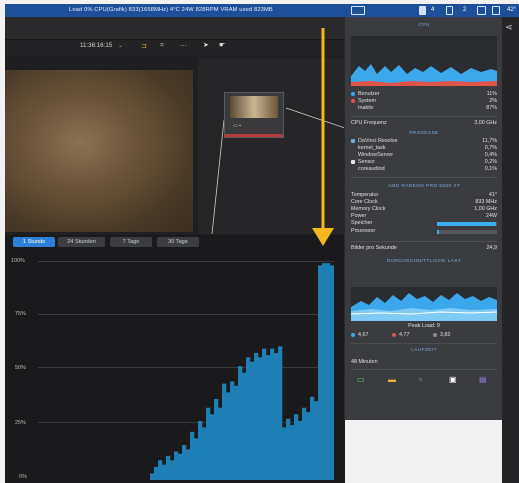  What do you see at coordinates (392, 379) in the screenshot?
I see `folder-icon: ▬` at bounding box center [392, 379].